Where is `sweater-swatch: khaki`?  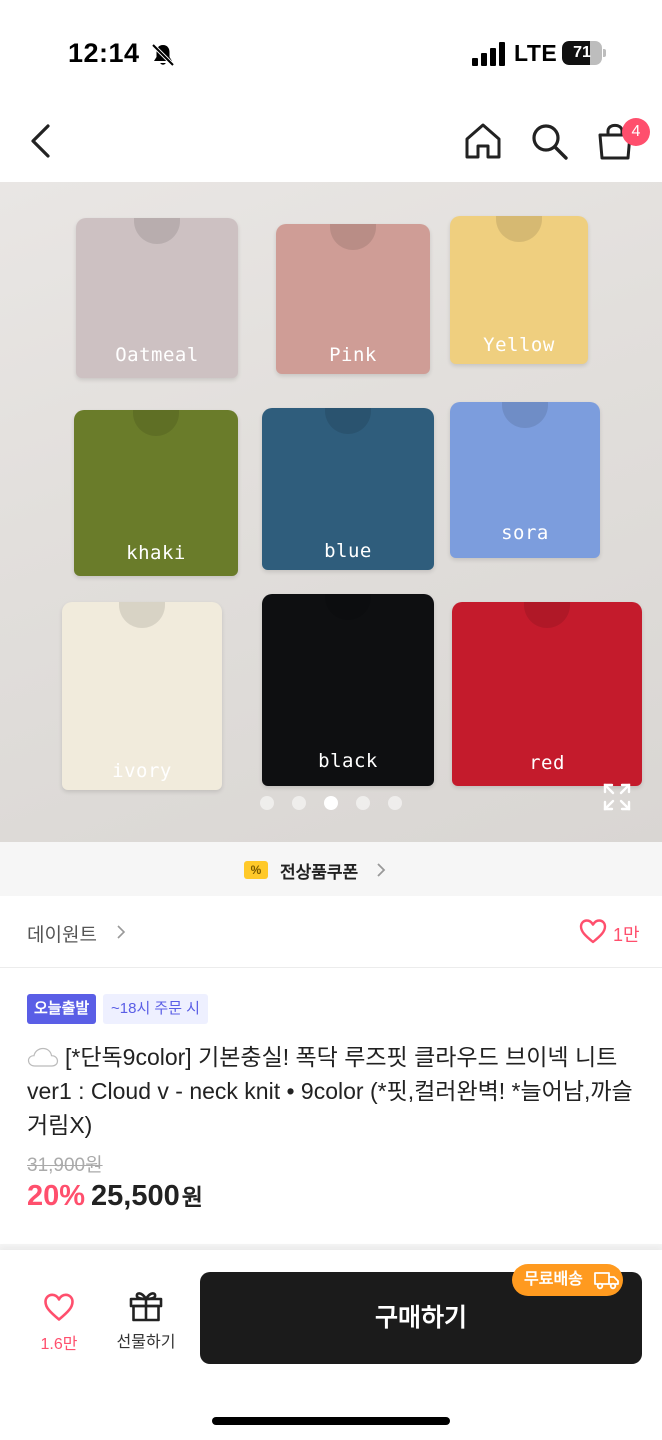 sweater-swatch: khaki is located at coordinates (156, 493).